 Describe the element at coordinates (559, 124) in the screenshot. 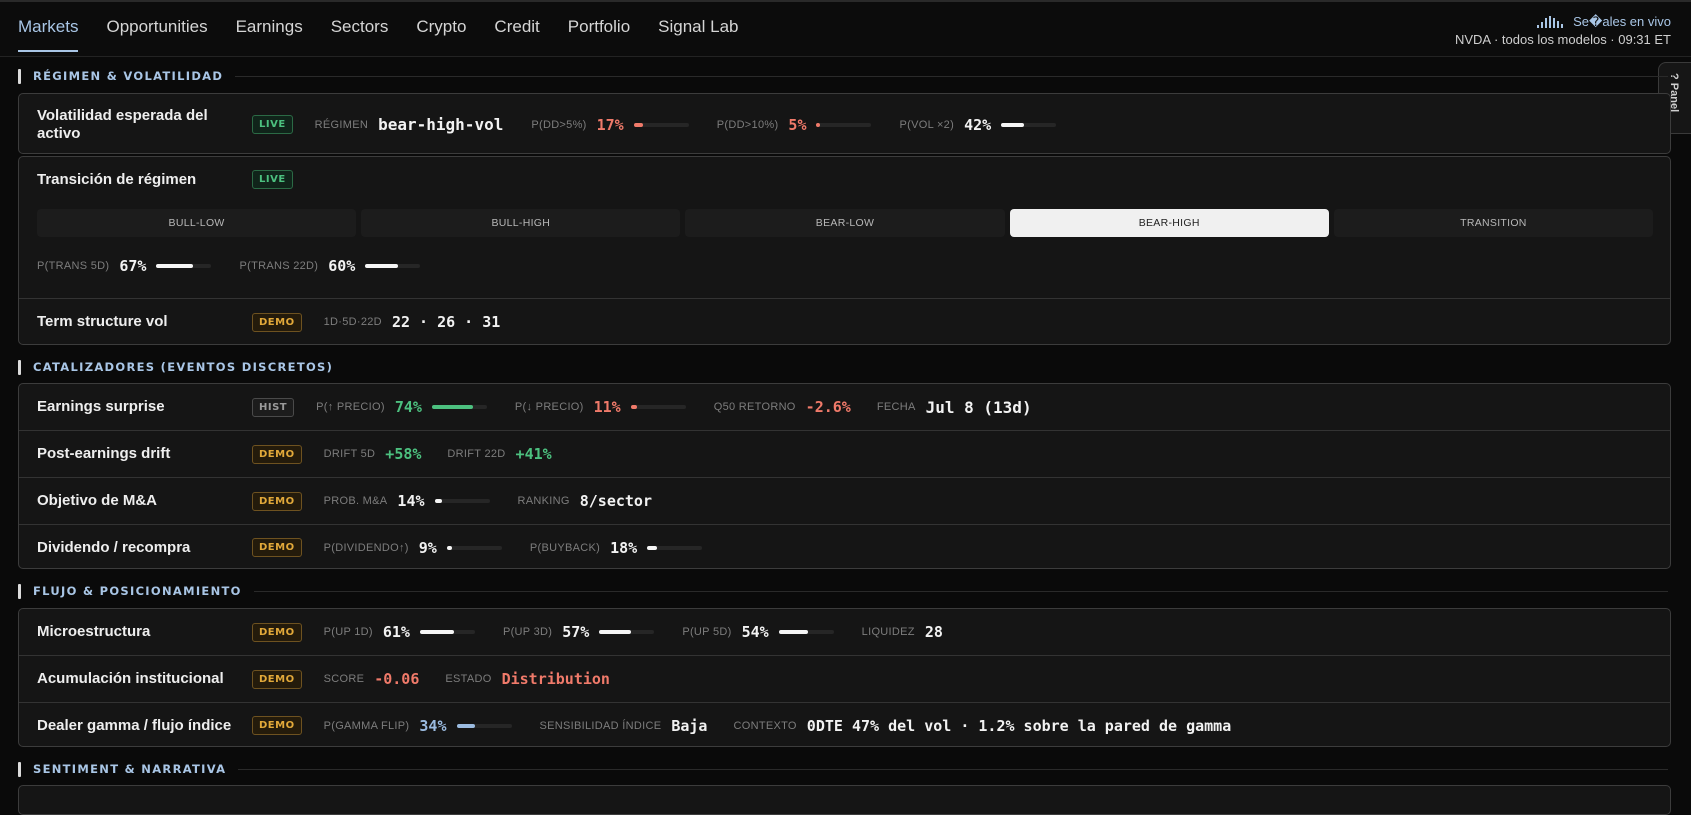

I see `metric-label: P(DD>5%)` at that location.